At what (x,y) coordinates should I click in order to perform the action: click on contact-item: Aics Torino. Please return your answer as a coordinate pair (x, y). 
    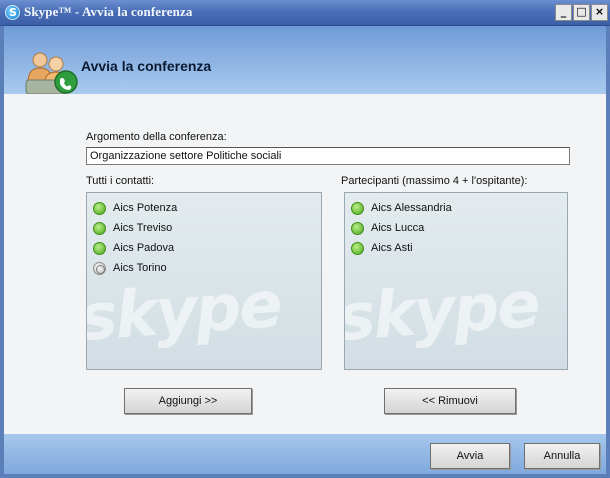
    Looking at the image, I should click on (207, 268).